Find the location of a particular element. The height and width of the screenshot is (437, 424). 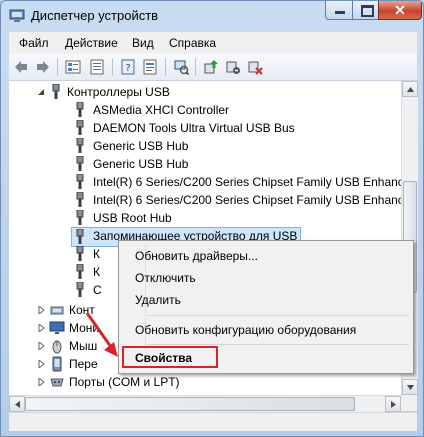

disable-device-icon is located at coordinates (233, 67).